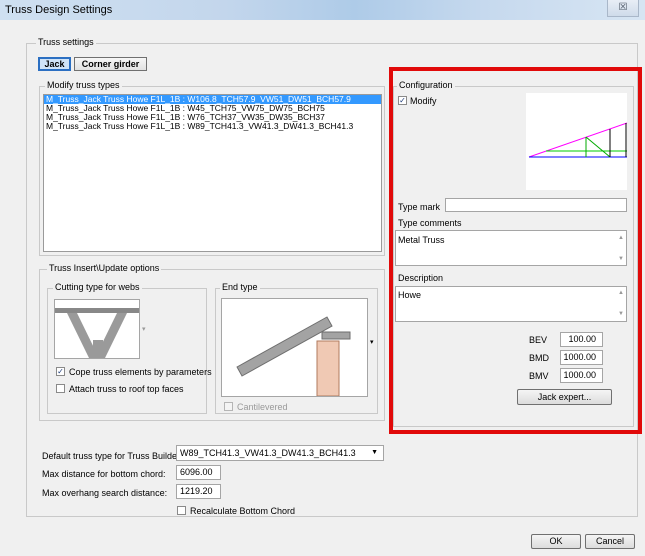  What do you see at coordinates (243, 511) in the screenshot?
I see `recalculate-label: Recalculate Bottom Chord` at bounding box center [243, 511].